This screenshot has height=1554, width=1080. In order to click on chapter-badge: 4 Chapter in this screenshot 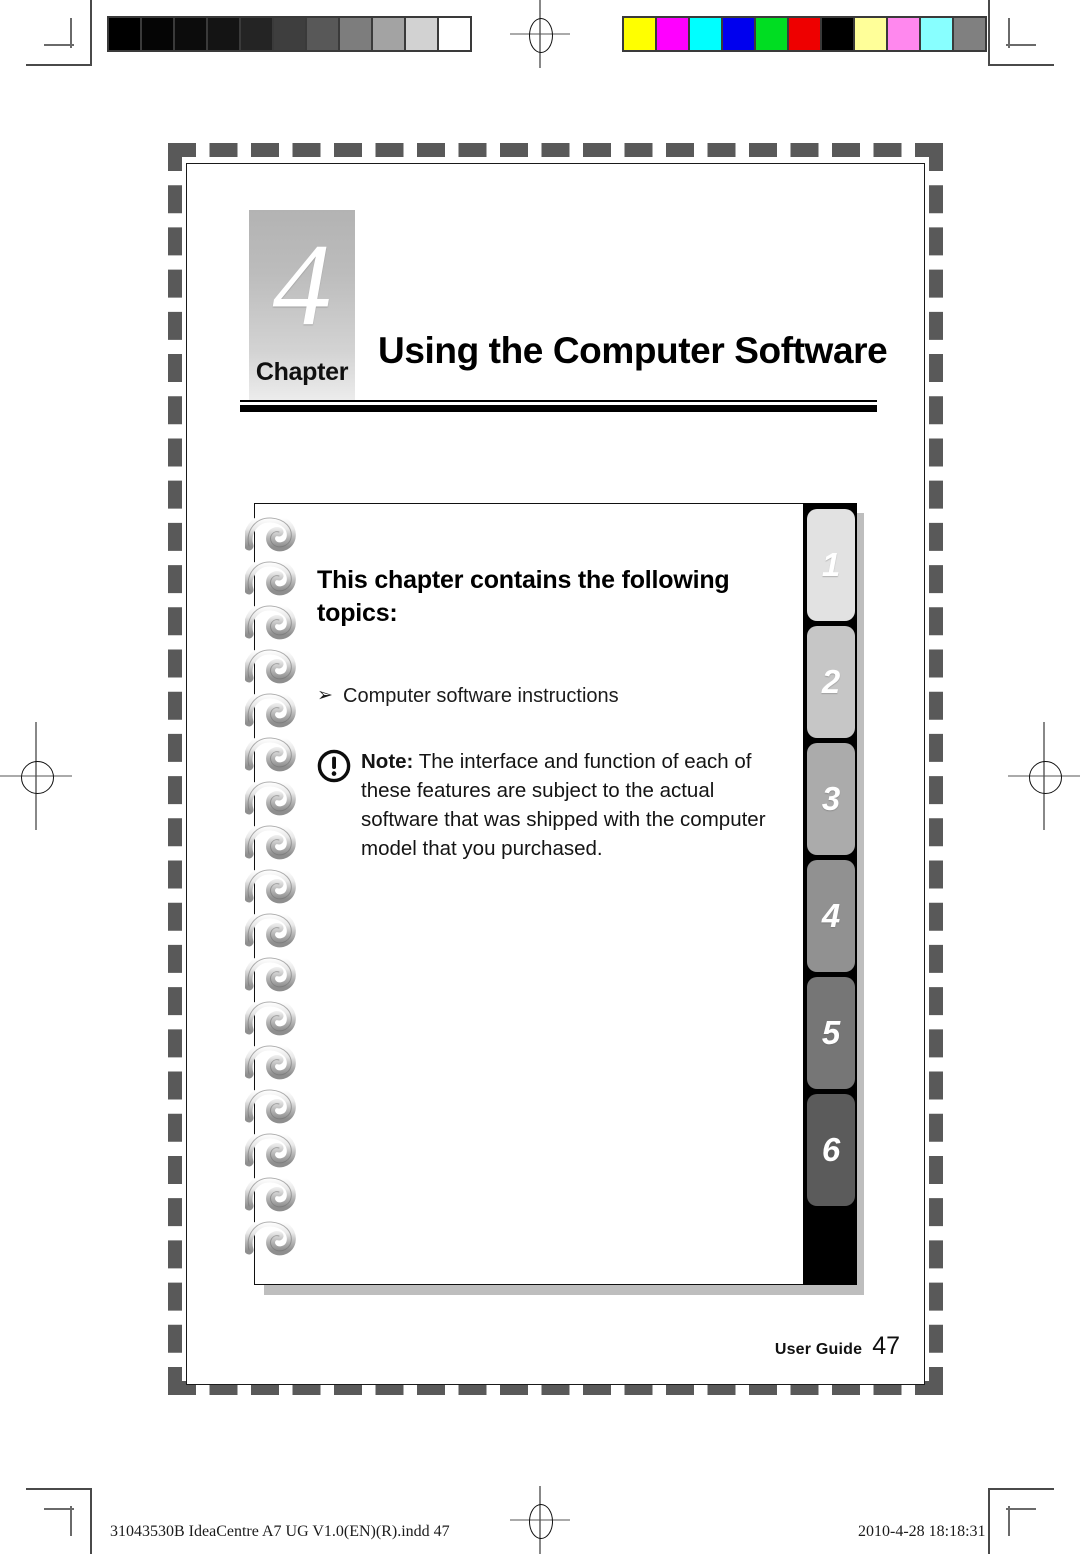, I will do `click(302, 308)`.